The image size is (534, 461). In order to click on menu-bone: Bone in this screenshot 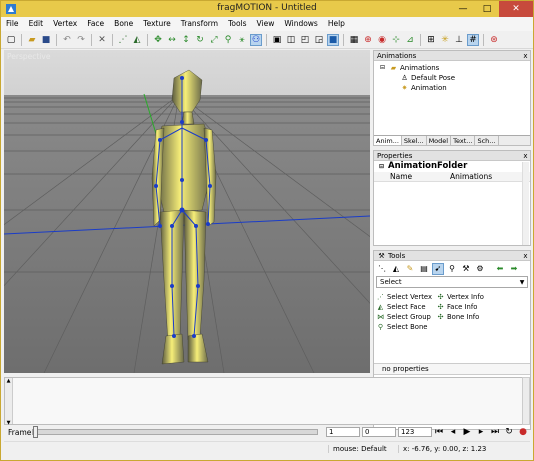, I will do `click(123, 24)`.